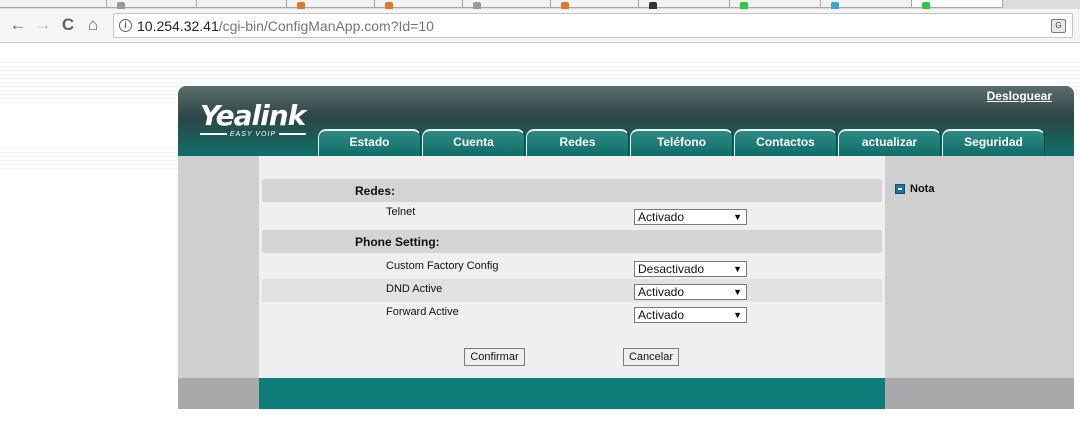  What do you see at coordinates (401, 212) in the screenshot?
I see `setting-label: Telnet` at bounding box center [401, 212].